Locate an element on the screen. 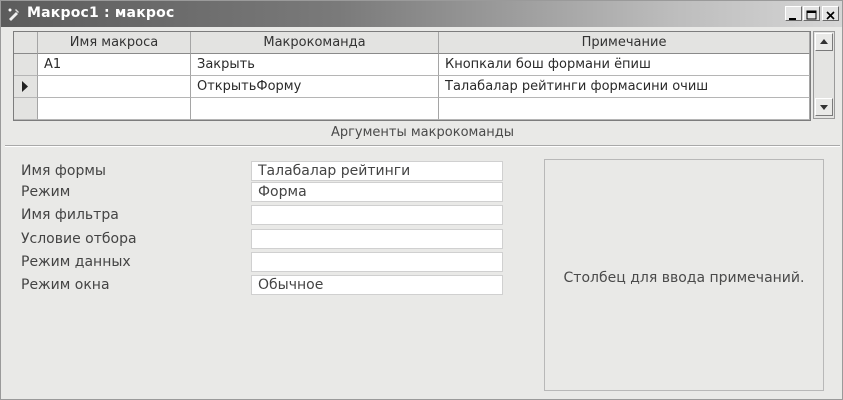  table-row-new is located at coordinates (412, 109).